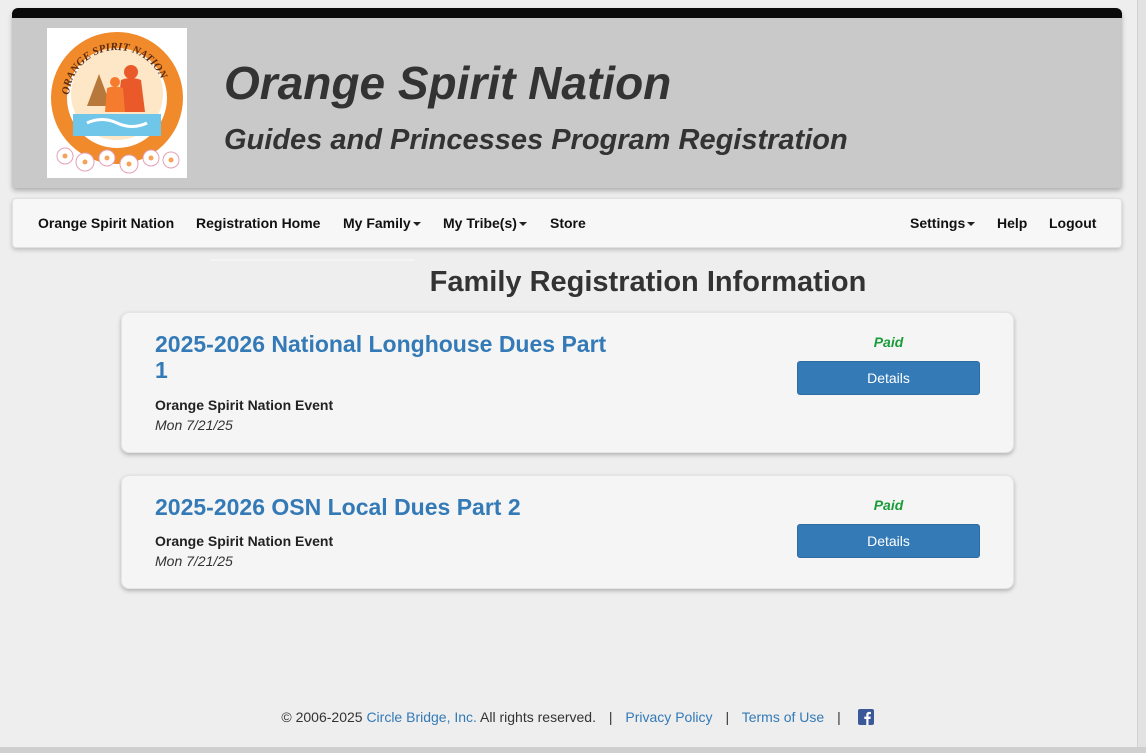 The image size is (1146, 753). I want to click on nav-label: Store, so click(568, 223).